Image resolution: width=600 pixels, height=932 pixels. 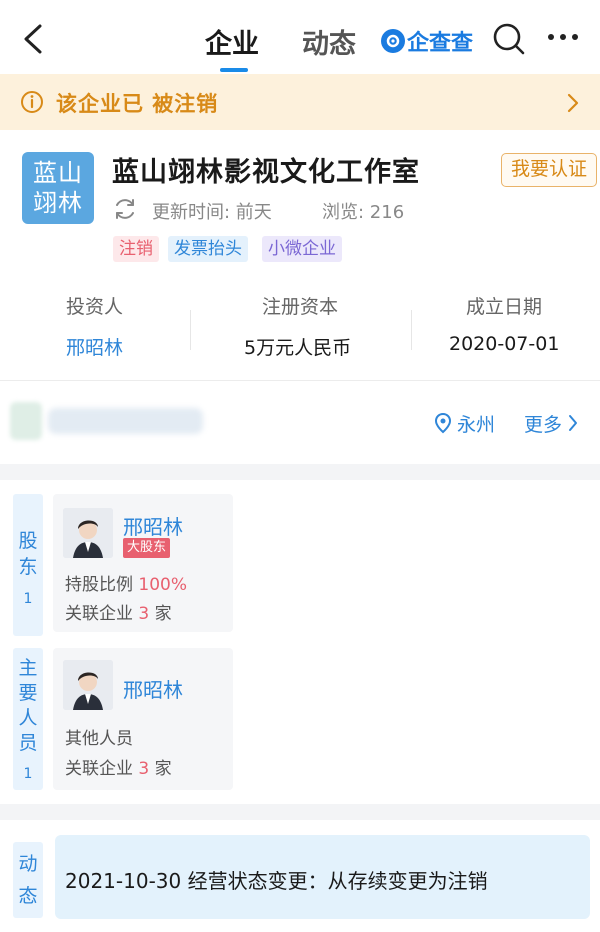 What do you see at coordinates (94, 346) in the screenshot?
I see `investor-value: 邢昭林` at bounding box center [94, 346].